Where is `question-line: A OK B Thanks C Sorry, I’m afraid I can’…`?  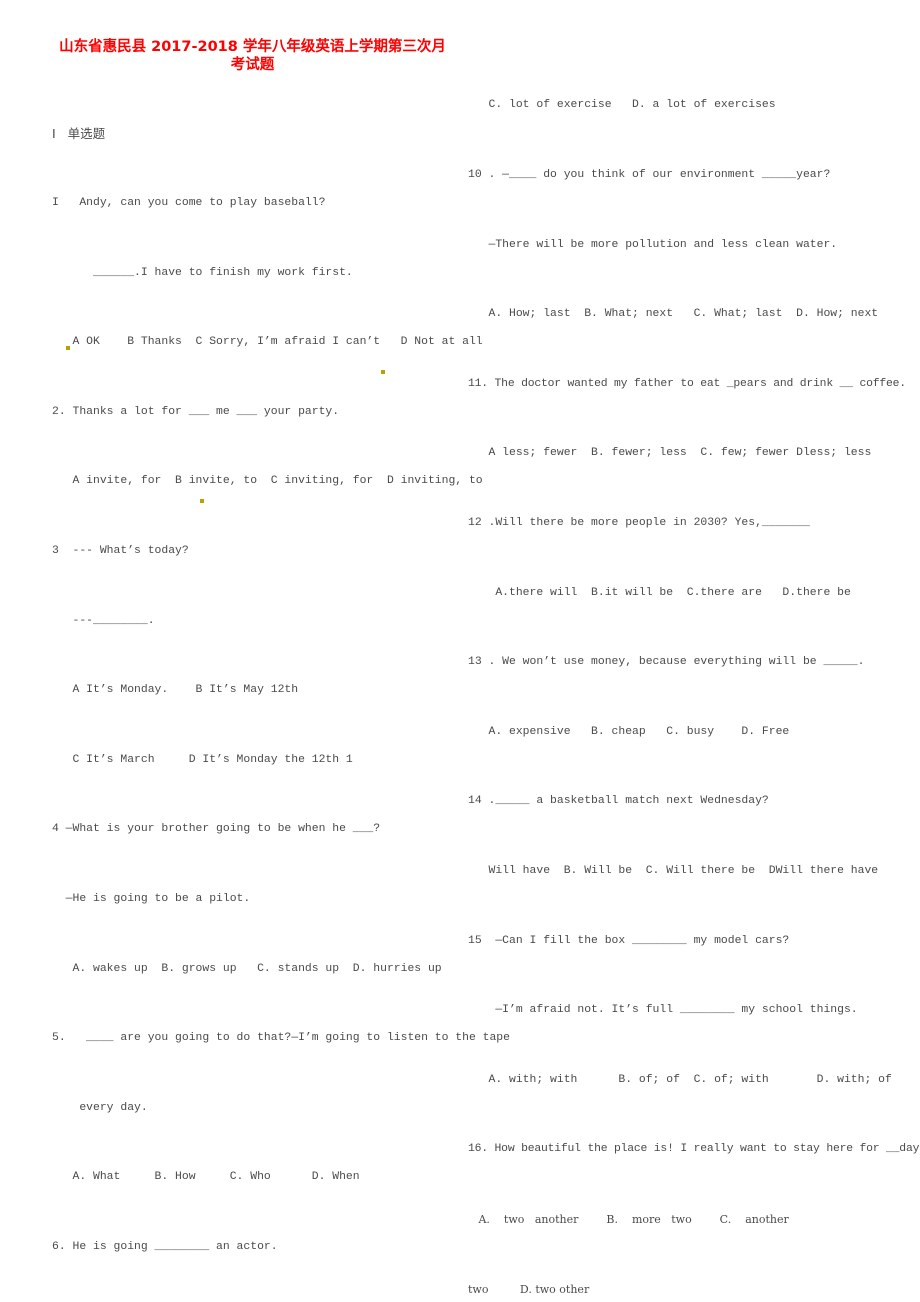
question-line: A OK B Thanks C Sorry, I’m afraid I can’… is located at coordinates (267, 342).